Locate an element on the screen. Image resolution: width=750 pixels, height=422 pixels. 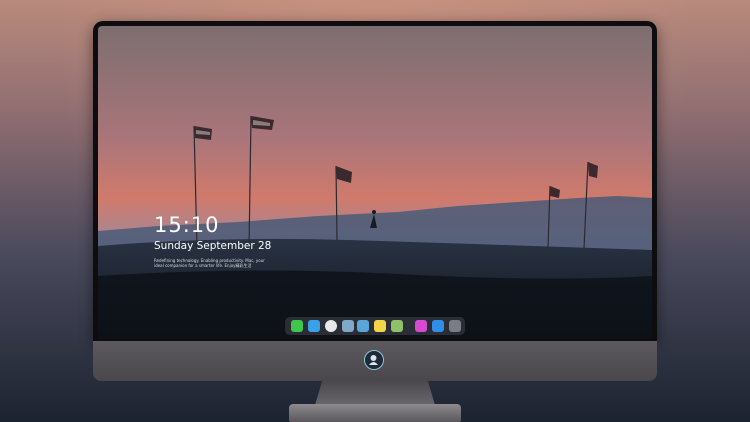
notes-icon is located at coordinates (380, 326).